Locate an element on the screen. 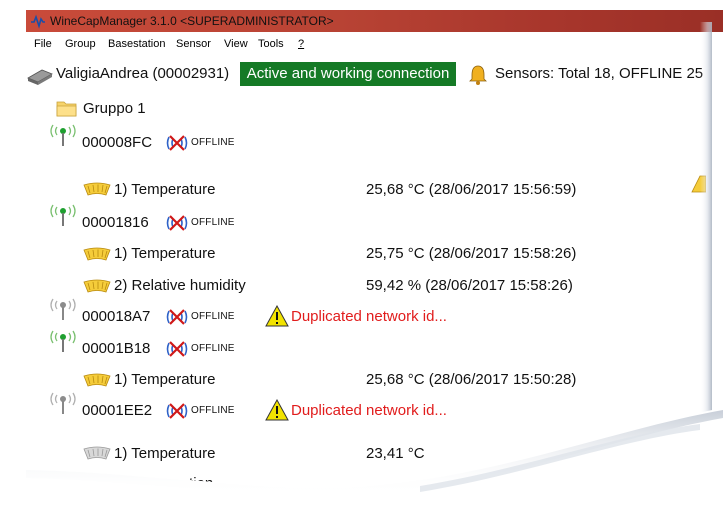 This screenshot has width=723, height=514. menu-group: Group is located at coordinates (80, 44).